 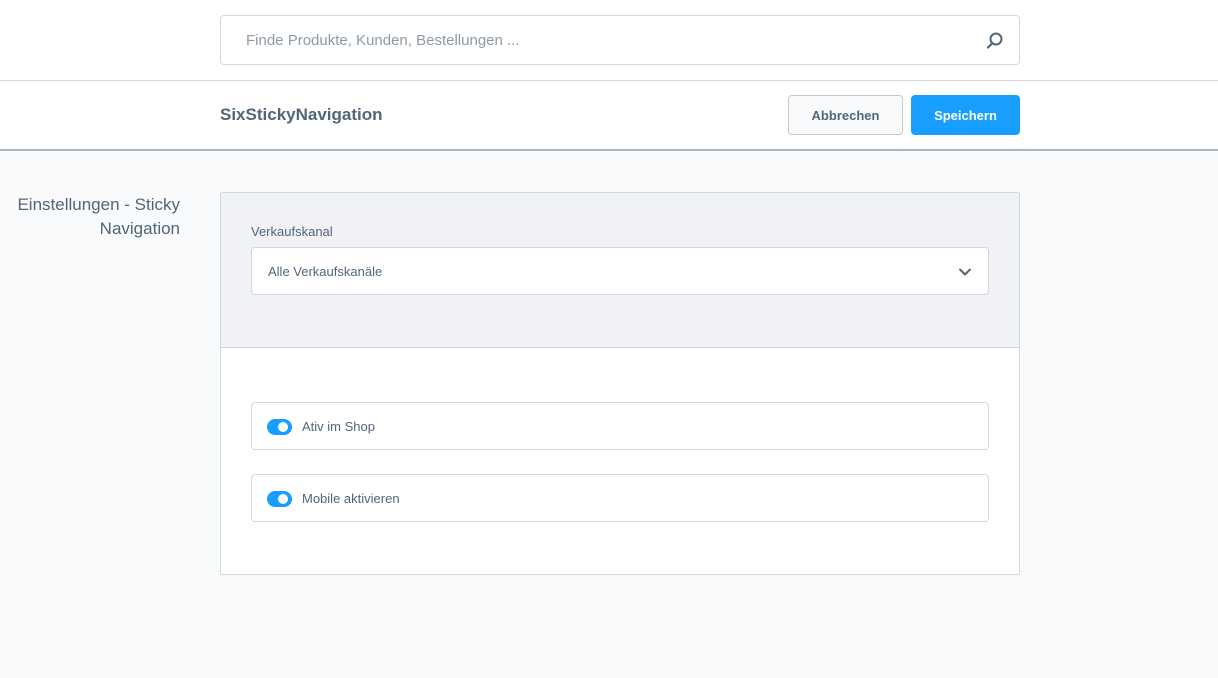 I want to click on mobile-activate-label: Mobile aktivieren, so click(x=351, y=498).